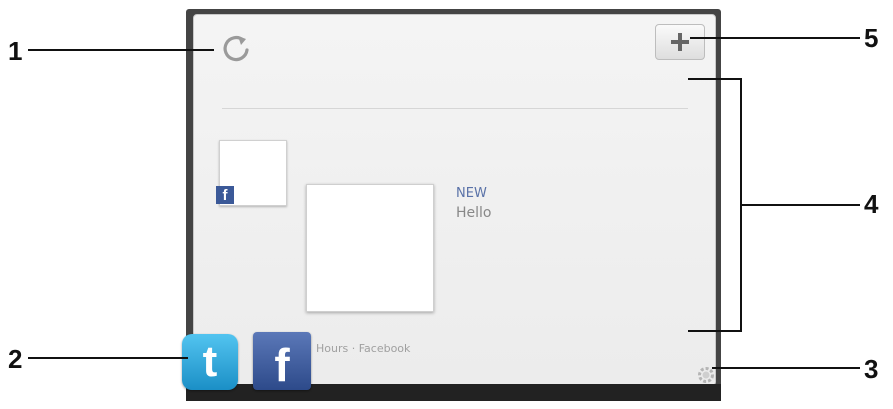 This screenshot has width=893, height=409. Describe the element at coordinates (871, 204) in the screenshot. I see `callout-4: 4` at that location.